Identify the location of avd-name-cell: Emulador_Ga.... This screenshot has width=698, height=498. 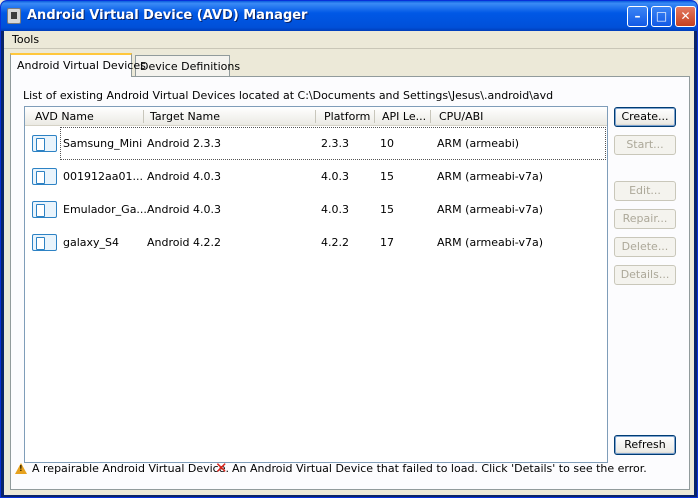
(105, 209).